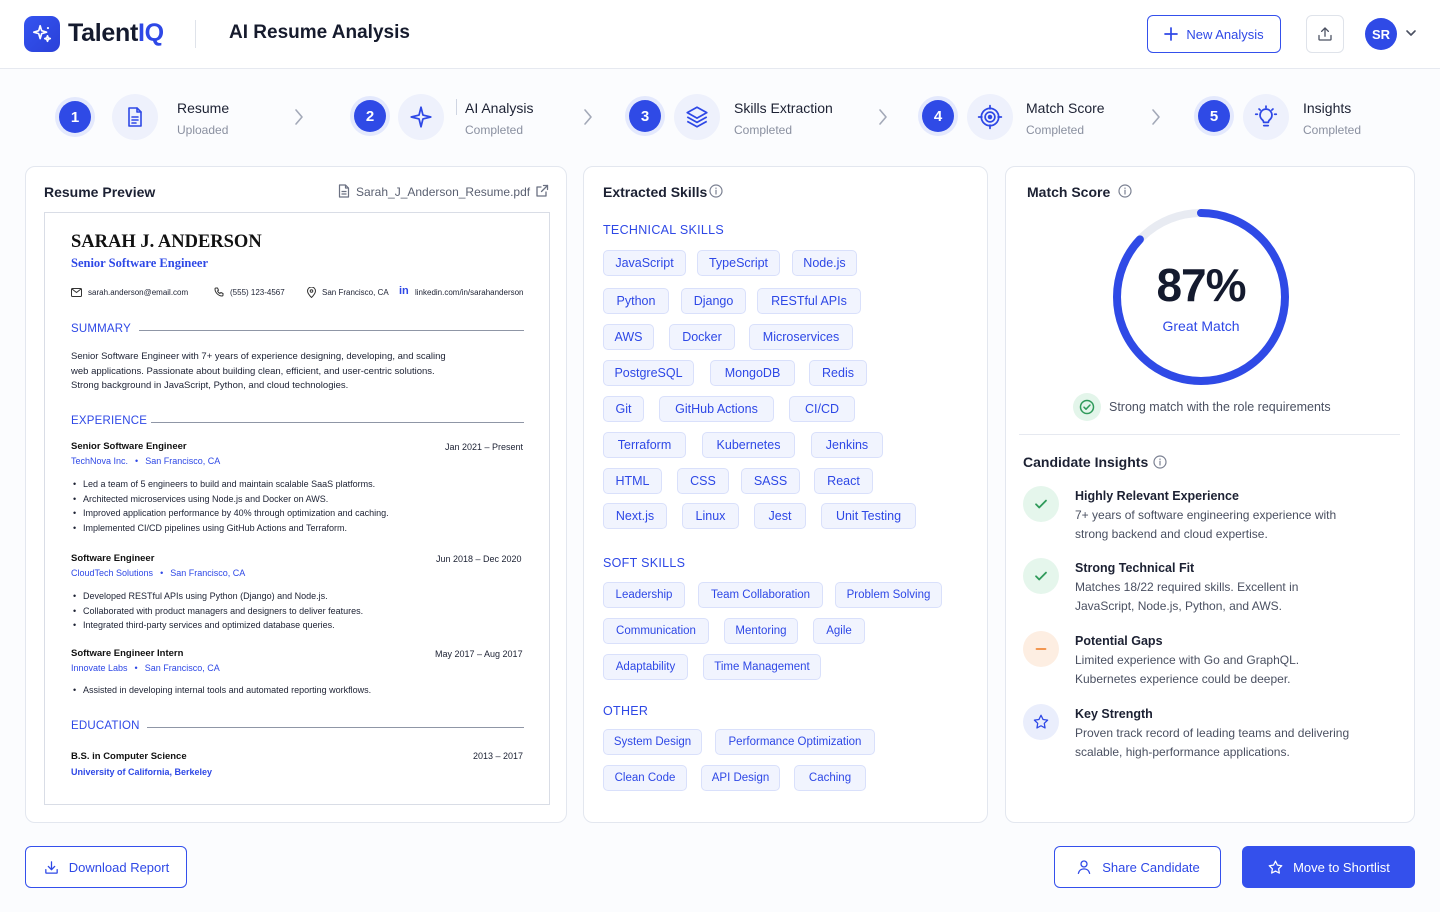 This screenshot has height=912, width=1440. I want to click on skill-chip: Communication, so click(656, 631).